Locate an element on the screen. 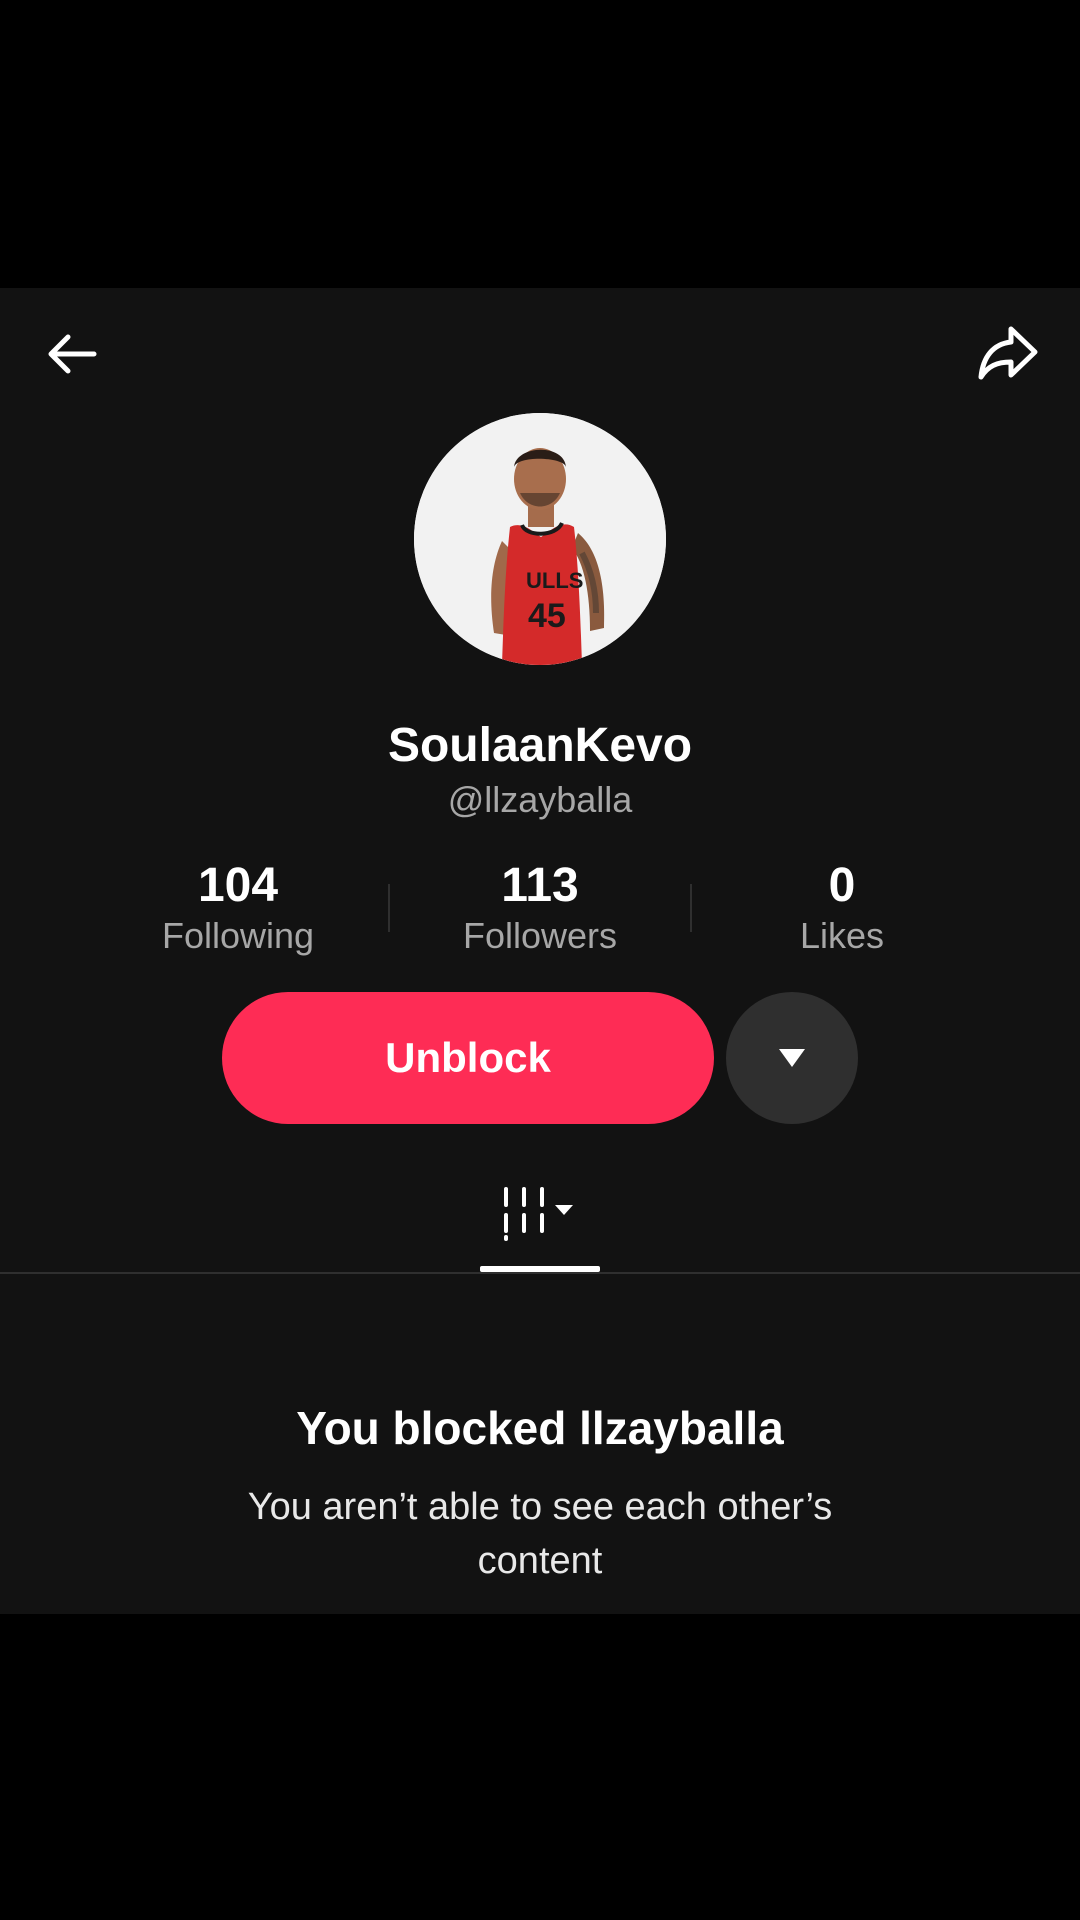 This screenshot has height=1920, width=1080. following-label: Following is located at coordinates (238, 935).